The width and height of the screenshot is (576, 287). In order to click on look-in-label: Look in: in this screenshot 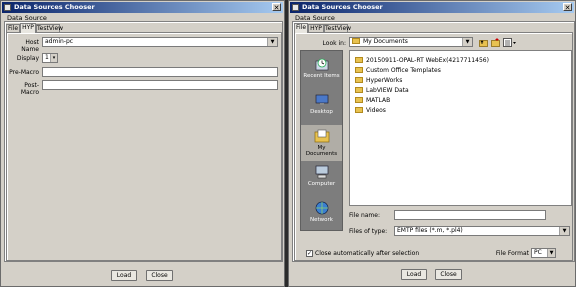, I will do `click(334, 43)`.